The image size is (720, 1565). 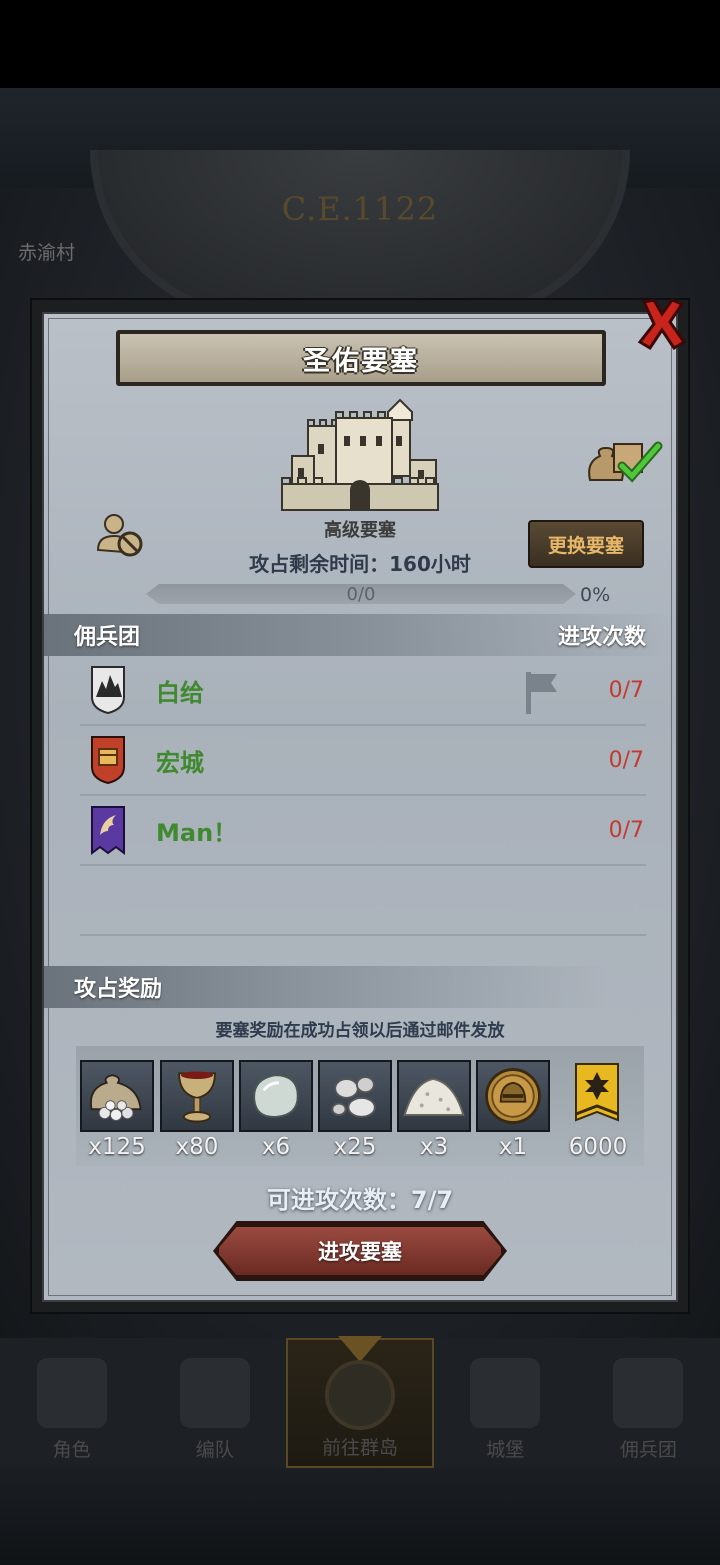 I want to click on reward-quantity: x3, so click(x=434, y=1147).